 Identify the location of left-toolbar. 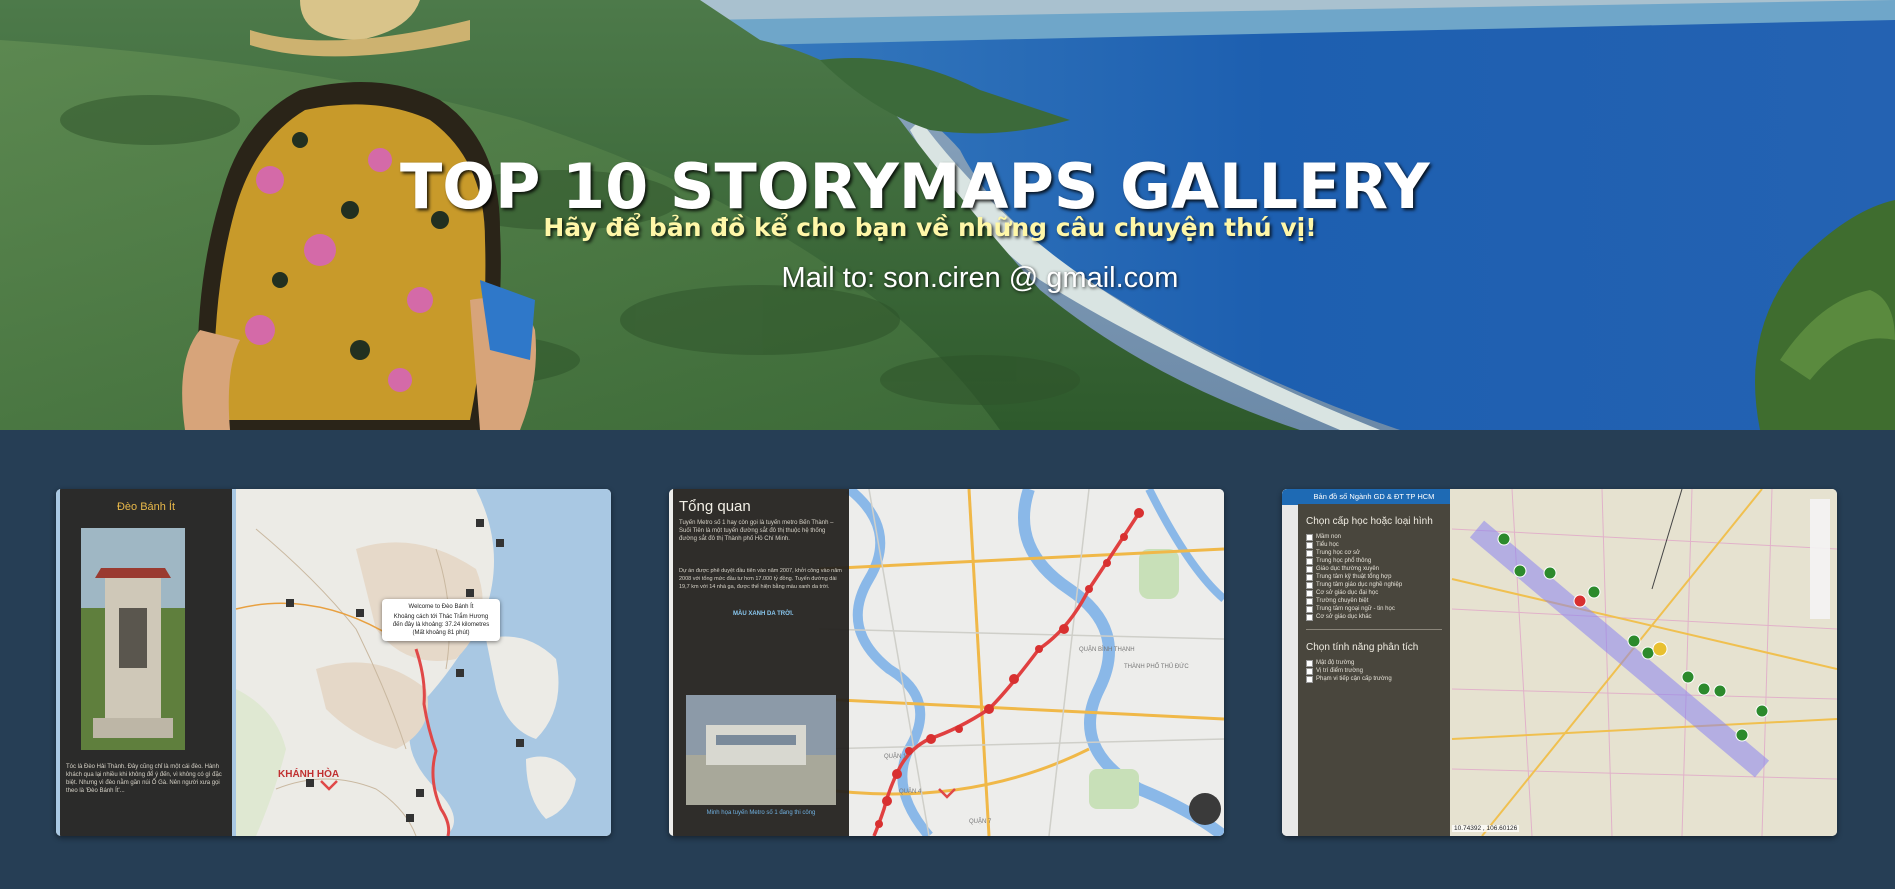
(1290, 662).